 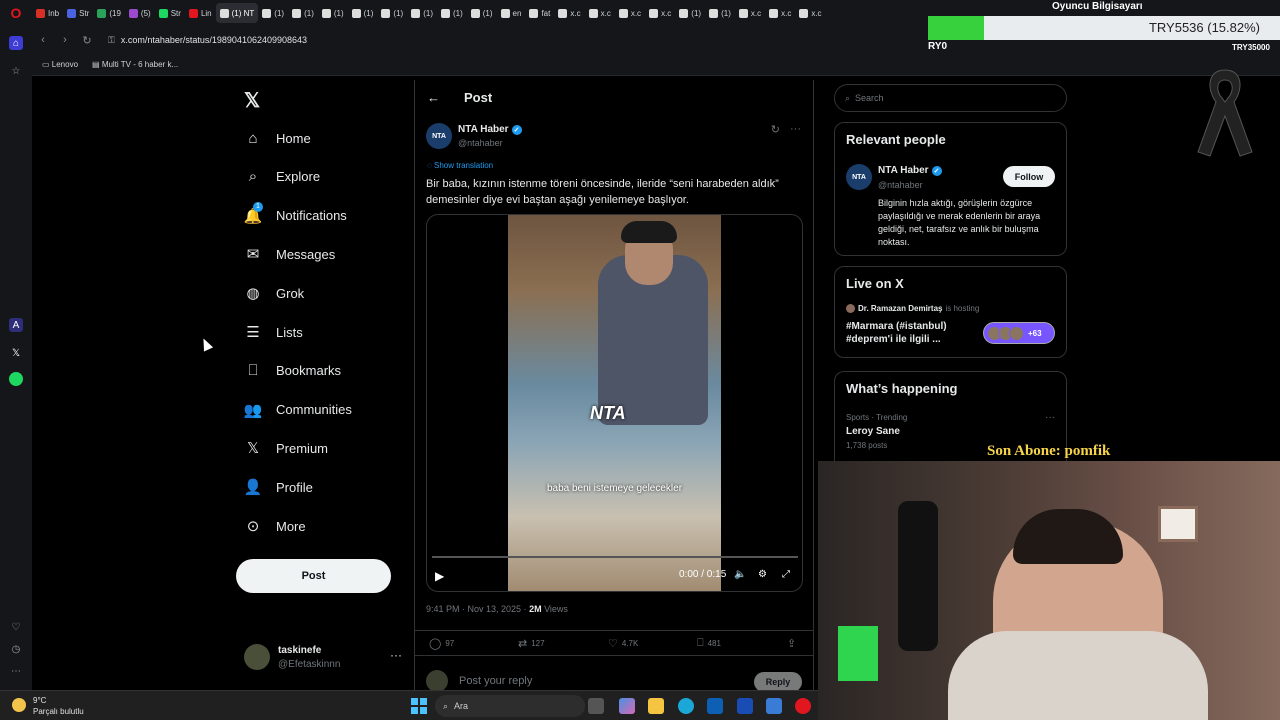 I want to click on relevant-avatar: NTA, so click(x=859, y=177).